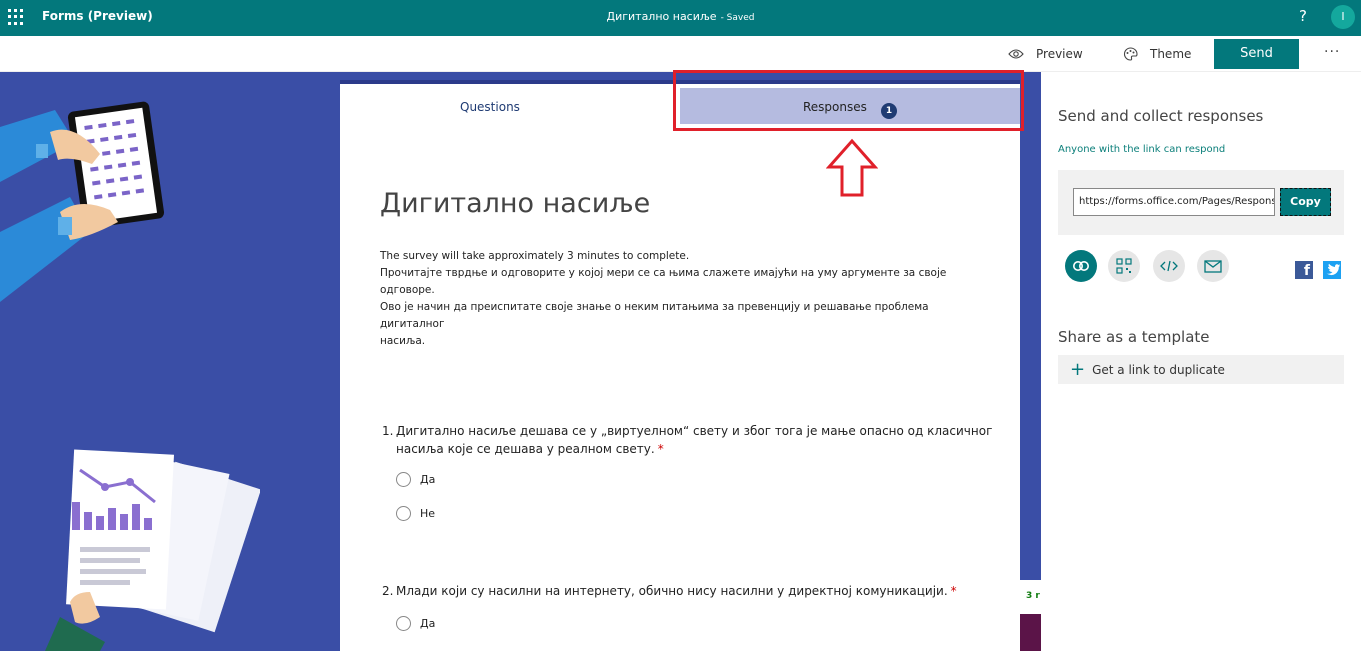 The image size is (1361, 651). Describe the element at coordinates (152, 550) in the screenshot. I see `report-illustration` at that location.